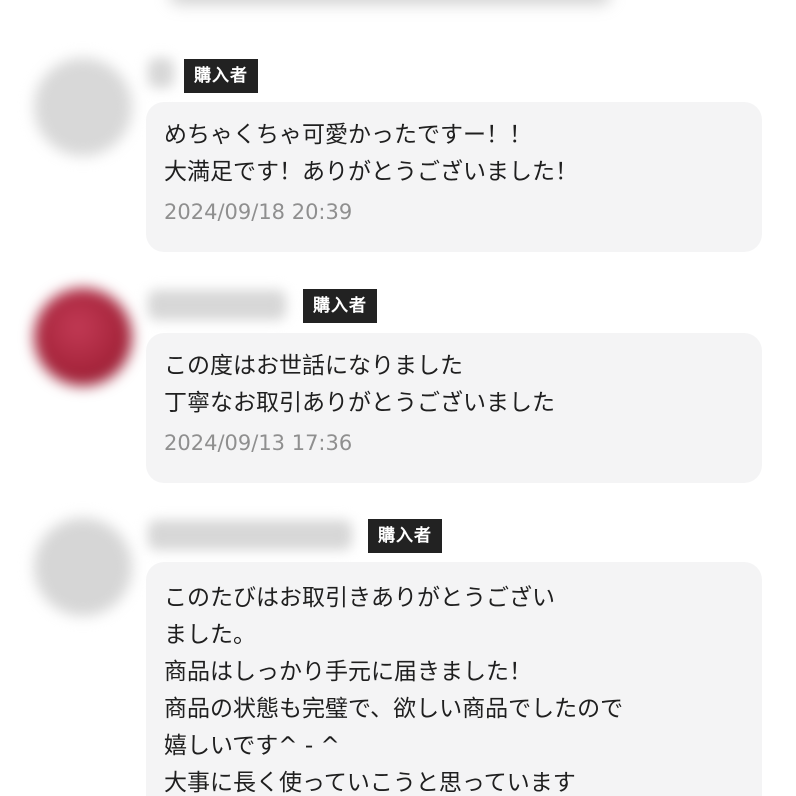 This screenshot has height=796, width=796. What do you see at coordinates (258, 443) in the screenshot?
I see `review-timestamp: 2024/09/13 17:36` at bounding box center [258, 443].